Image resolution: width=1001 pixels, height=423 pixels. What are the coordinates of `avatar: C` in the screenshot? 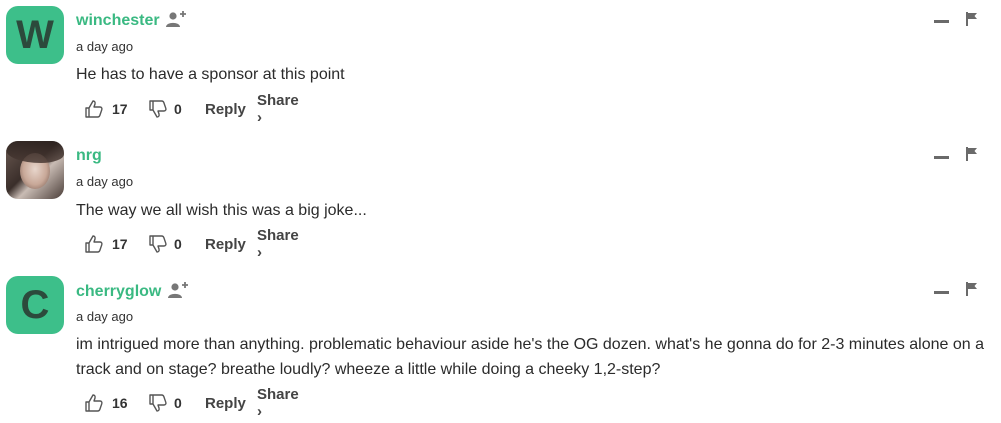 It's located at (35, 305).